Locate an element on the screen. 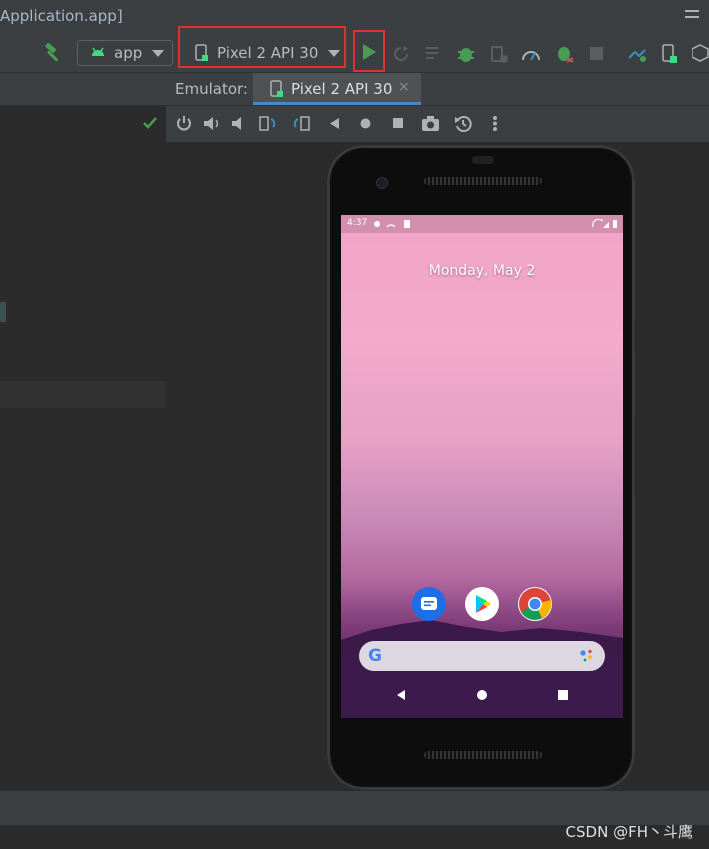  menu-icon is located at coordinates (692, 15).